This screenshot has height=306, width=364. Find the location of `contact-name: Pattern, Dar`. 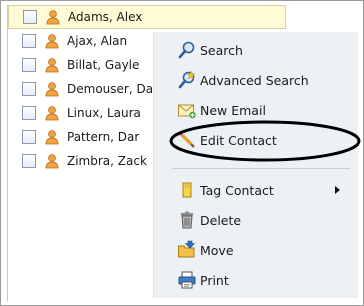

contact-name: Pattern, Dar is located at coordinates (103, 137).